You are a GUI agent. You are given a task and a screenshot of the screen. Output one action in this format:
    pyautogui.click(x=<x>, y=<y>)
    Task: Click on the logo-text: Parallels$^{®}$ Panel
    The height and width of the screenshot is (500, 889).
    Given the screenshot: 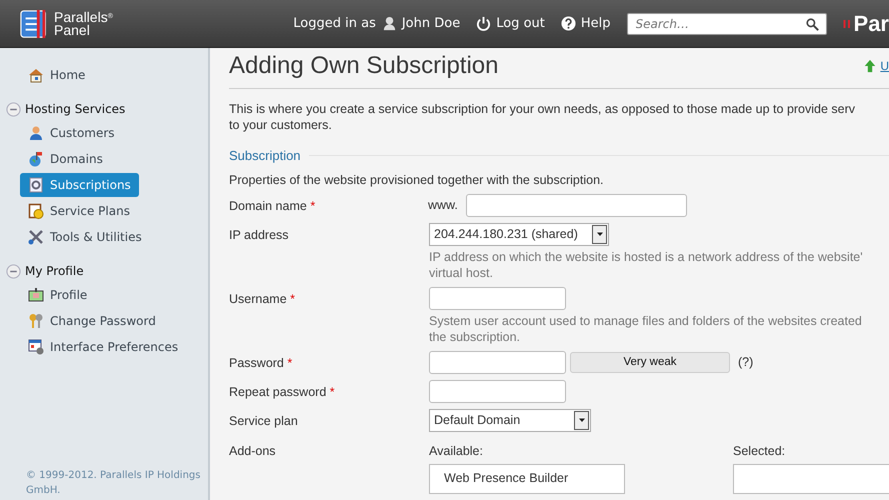 What is the action you would take?
    pyautogui.click(x=83, y=23)
    